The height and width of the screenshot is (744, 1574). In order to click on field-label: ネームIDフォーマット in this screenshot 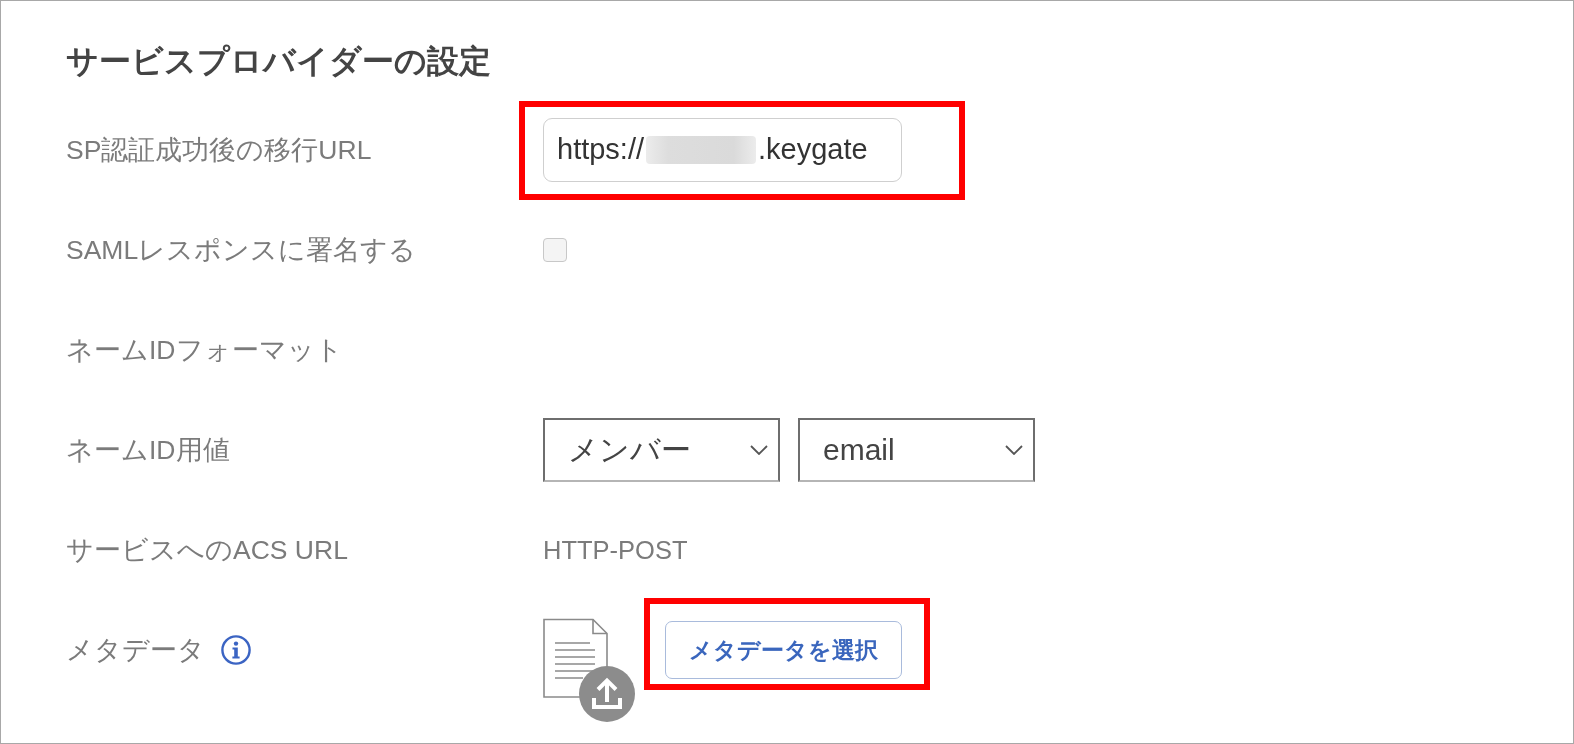, I will do `click(204, 350)`.